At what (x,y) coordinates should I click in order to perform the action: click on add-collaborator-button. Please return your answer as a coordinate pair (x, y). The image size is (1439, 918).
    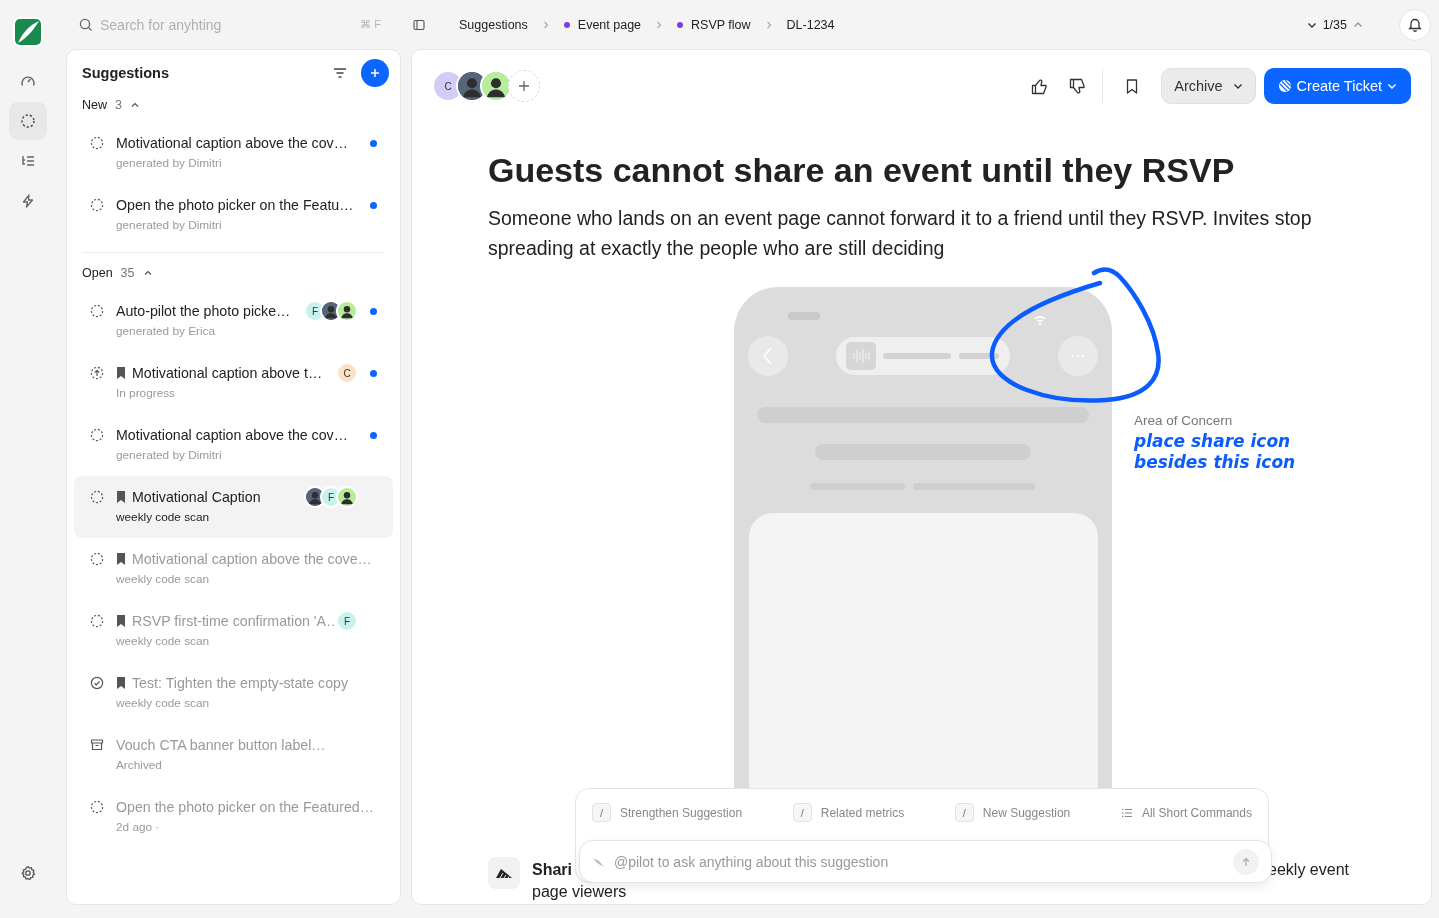
    Looking at the image, I should click on (524, 86).